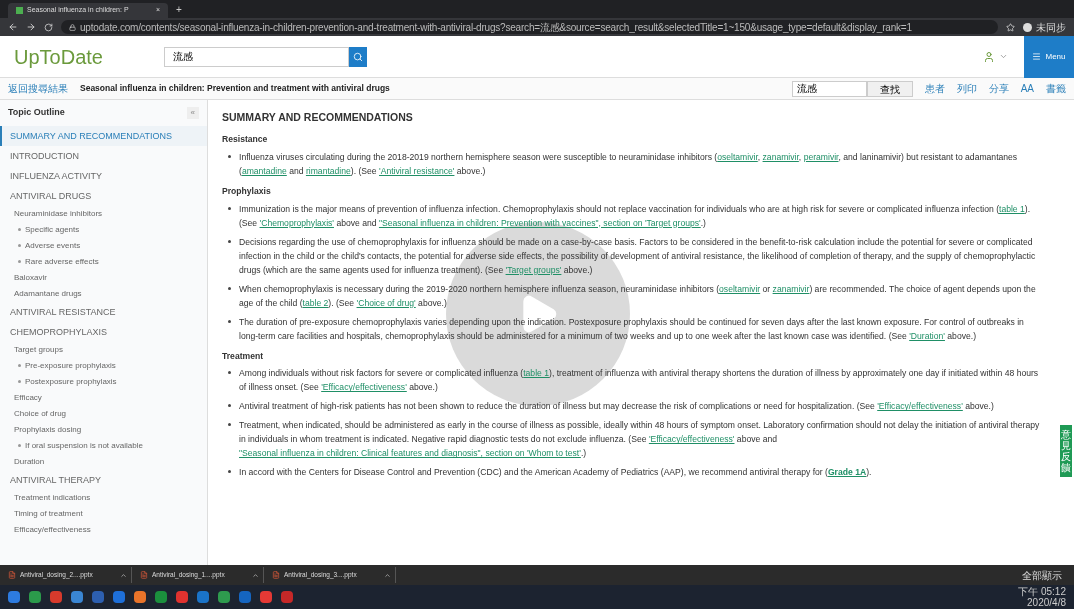 The image size is (1074, 609). What do you see at coordinates (38, 349) in the screenshot?
I see `outline-item: Target groups` at bounding box center [38, 349].